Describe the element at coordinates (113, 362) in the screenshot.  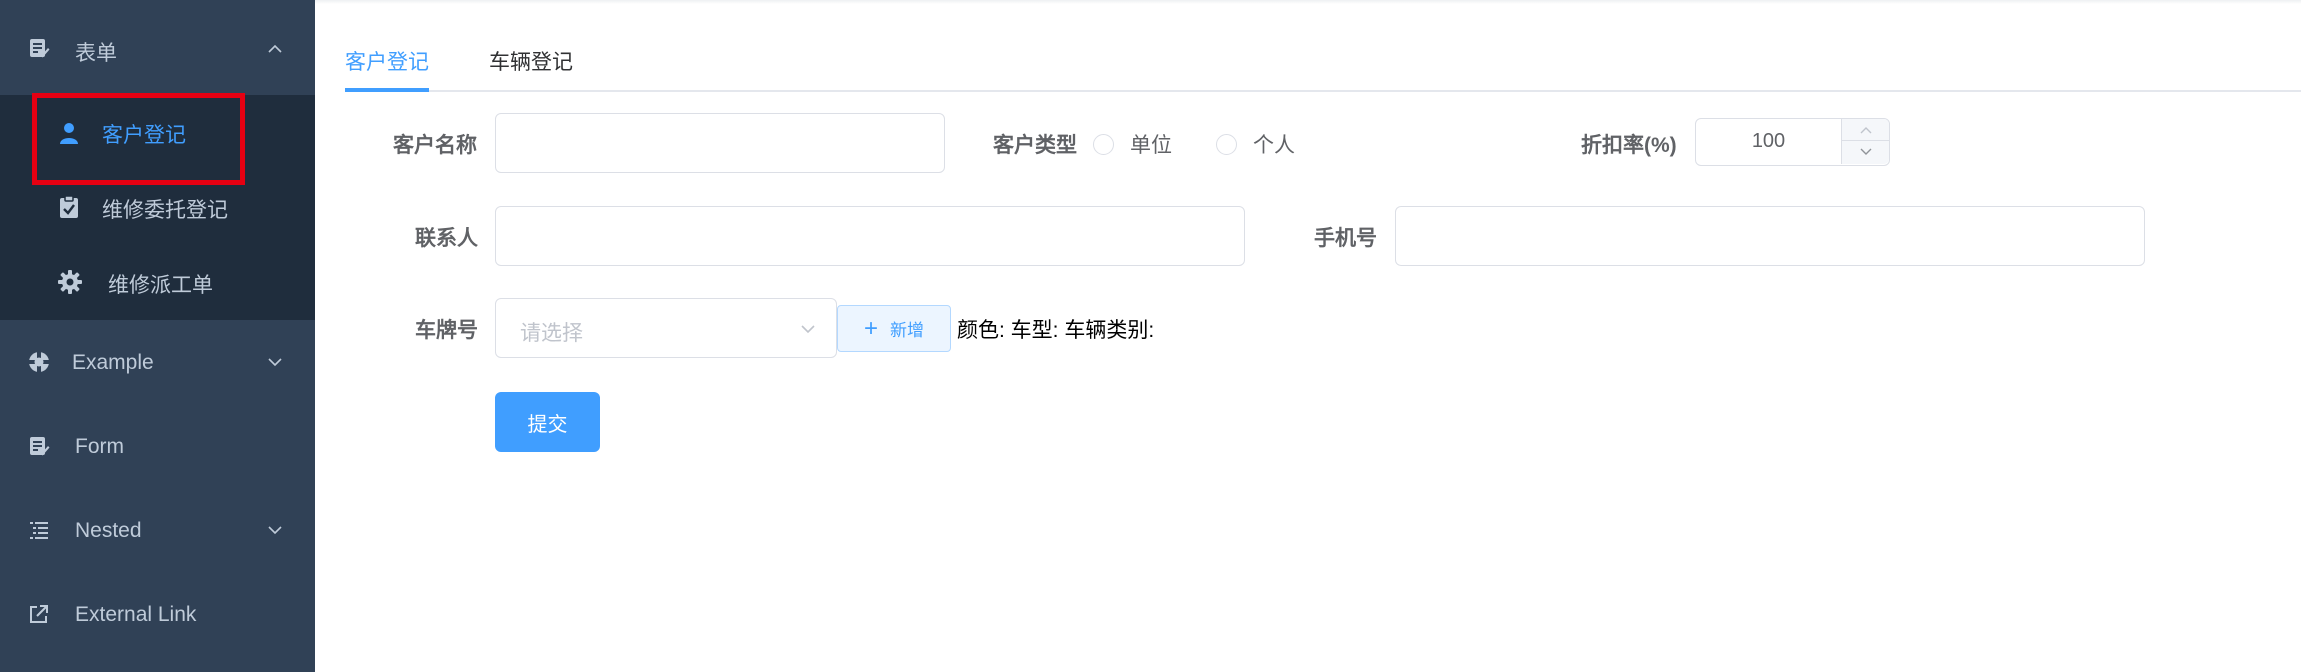
I see `sidebar-item-label: Example` at that location.